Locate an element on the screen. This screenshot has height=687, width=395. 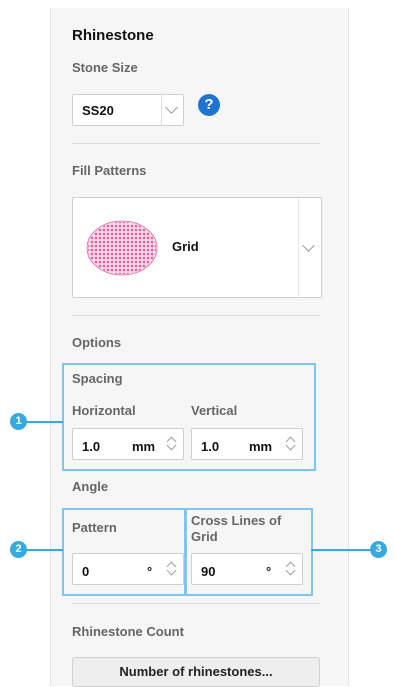
callout-3: 3 is located at coordinates (378, 549).